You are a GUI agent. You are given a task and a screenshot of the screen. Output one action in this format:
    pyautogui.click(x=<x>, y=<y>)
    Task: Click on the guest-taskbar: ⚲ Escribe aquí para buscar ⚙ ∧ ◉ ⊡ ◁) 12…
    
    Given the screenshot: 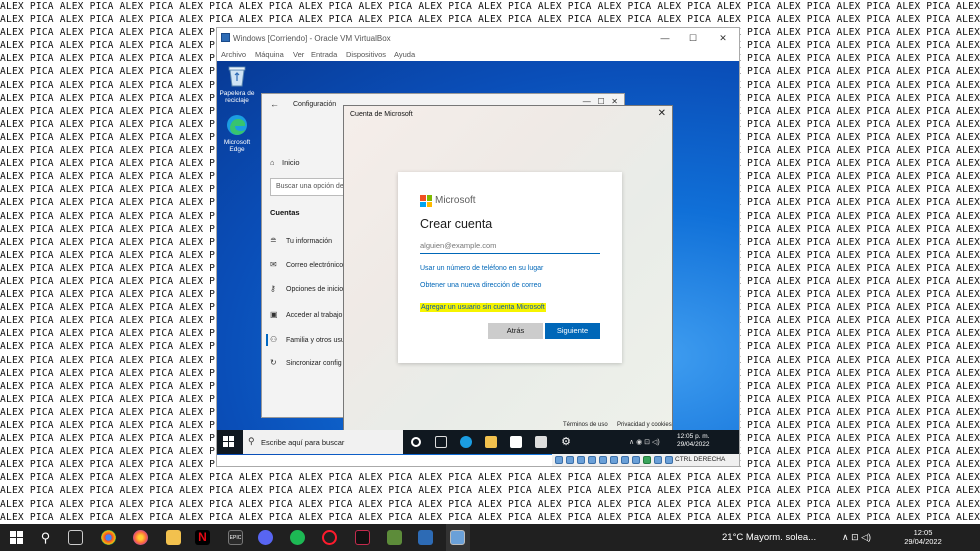 What is the action you would take?
    pyautogui.click(x=478, y=442)
    